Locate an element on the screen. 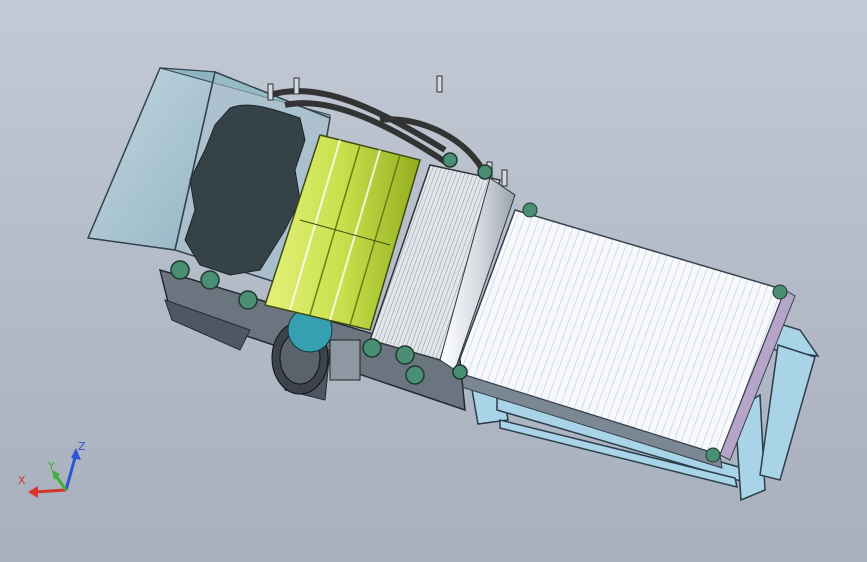 Image resolution: width=867 pixels, height=562 pixels. z-axis-label: Z is located at coordinates (82, 446).